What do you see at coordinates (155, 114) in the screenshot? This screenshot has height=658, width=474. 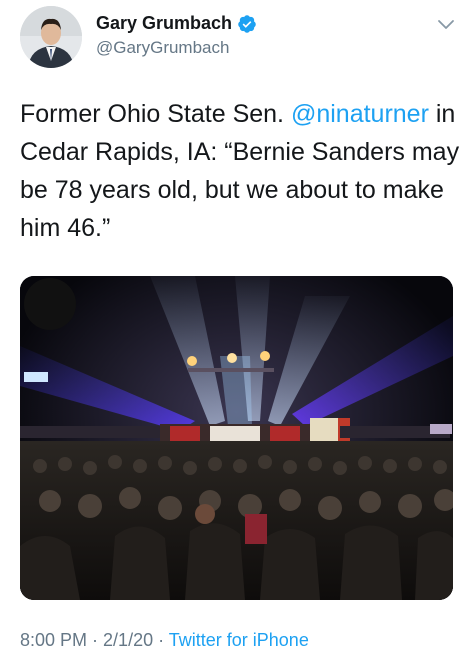 I see `tweet-text-part: Former Ohio State Sen.` at bounding box center [155, 114].